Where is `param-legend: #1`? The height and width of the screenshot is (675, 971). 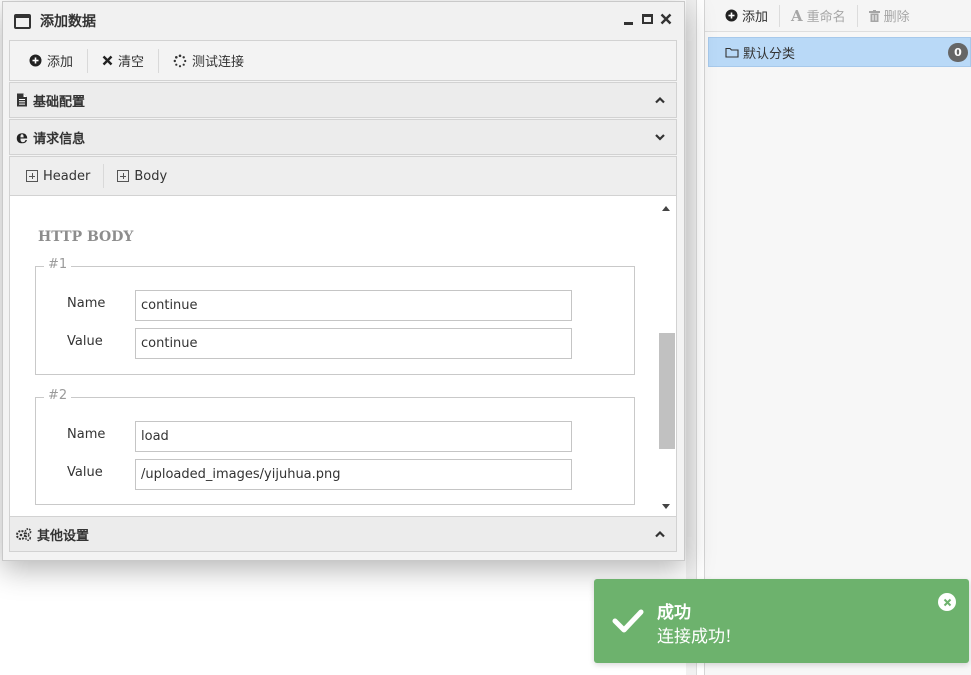 param-legend: #1 is located at coordinates (58, 264).